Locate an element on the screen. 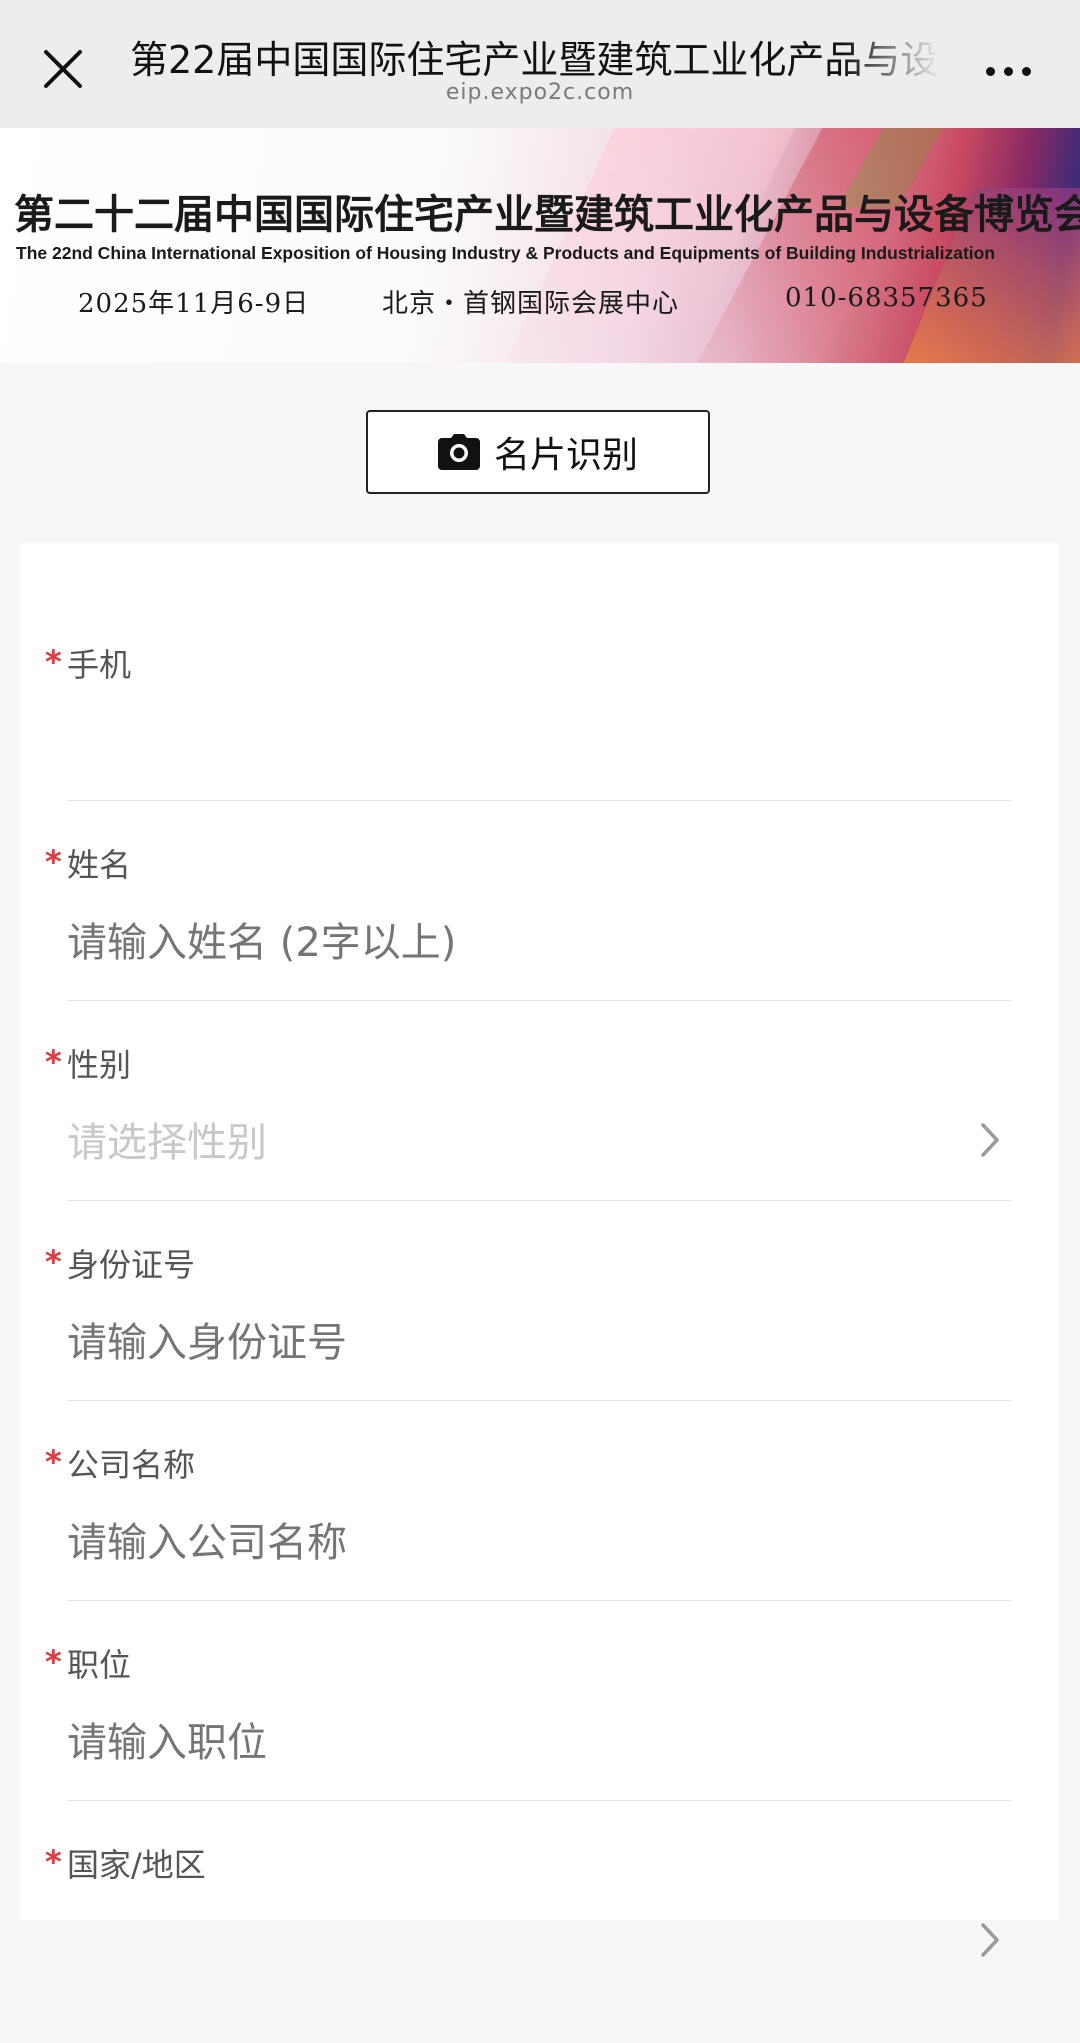  card-recognition-button: 名片识别 is located at coordinates (538, 452).